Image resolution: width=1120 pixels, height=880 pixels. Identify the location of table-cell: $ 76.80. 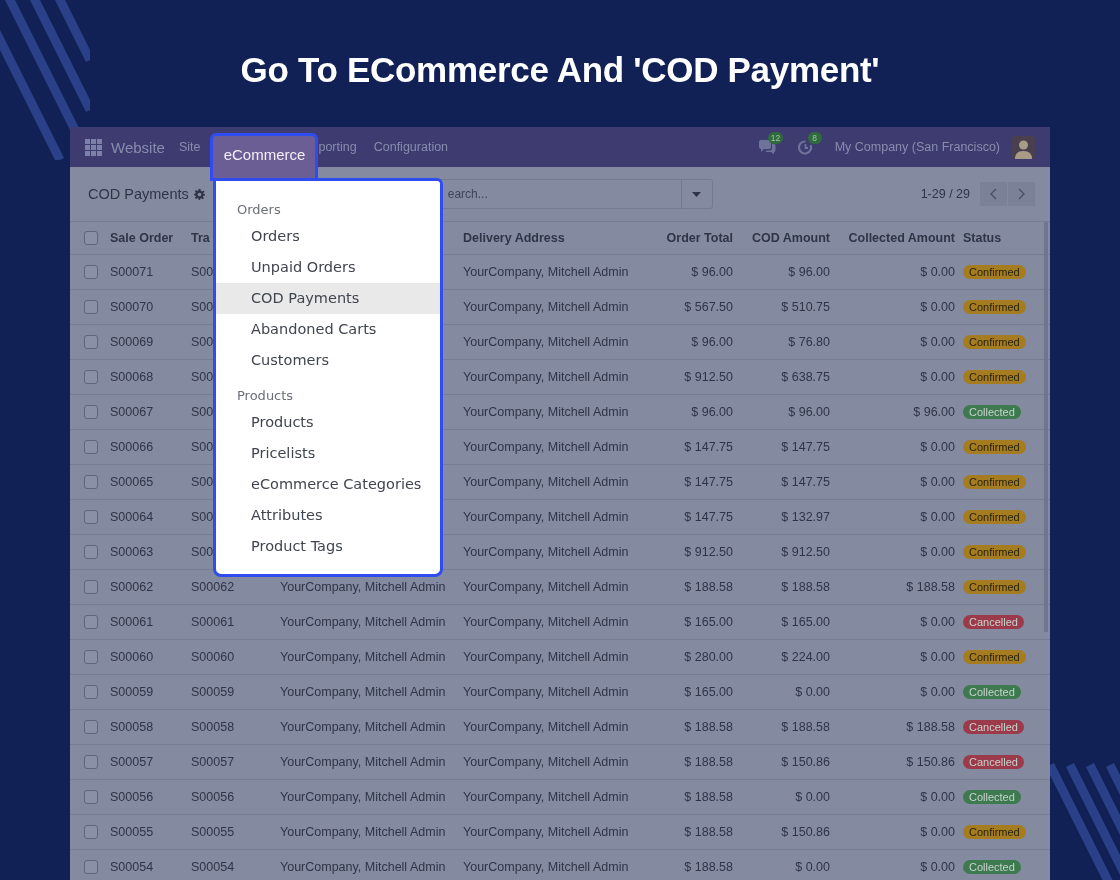
(809, 342).